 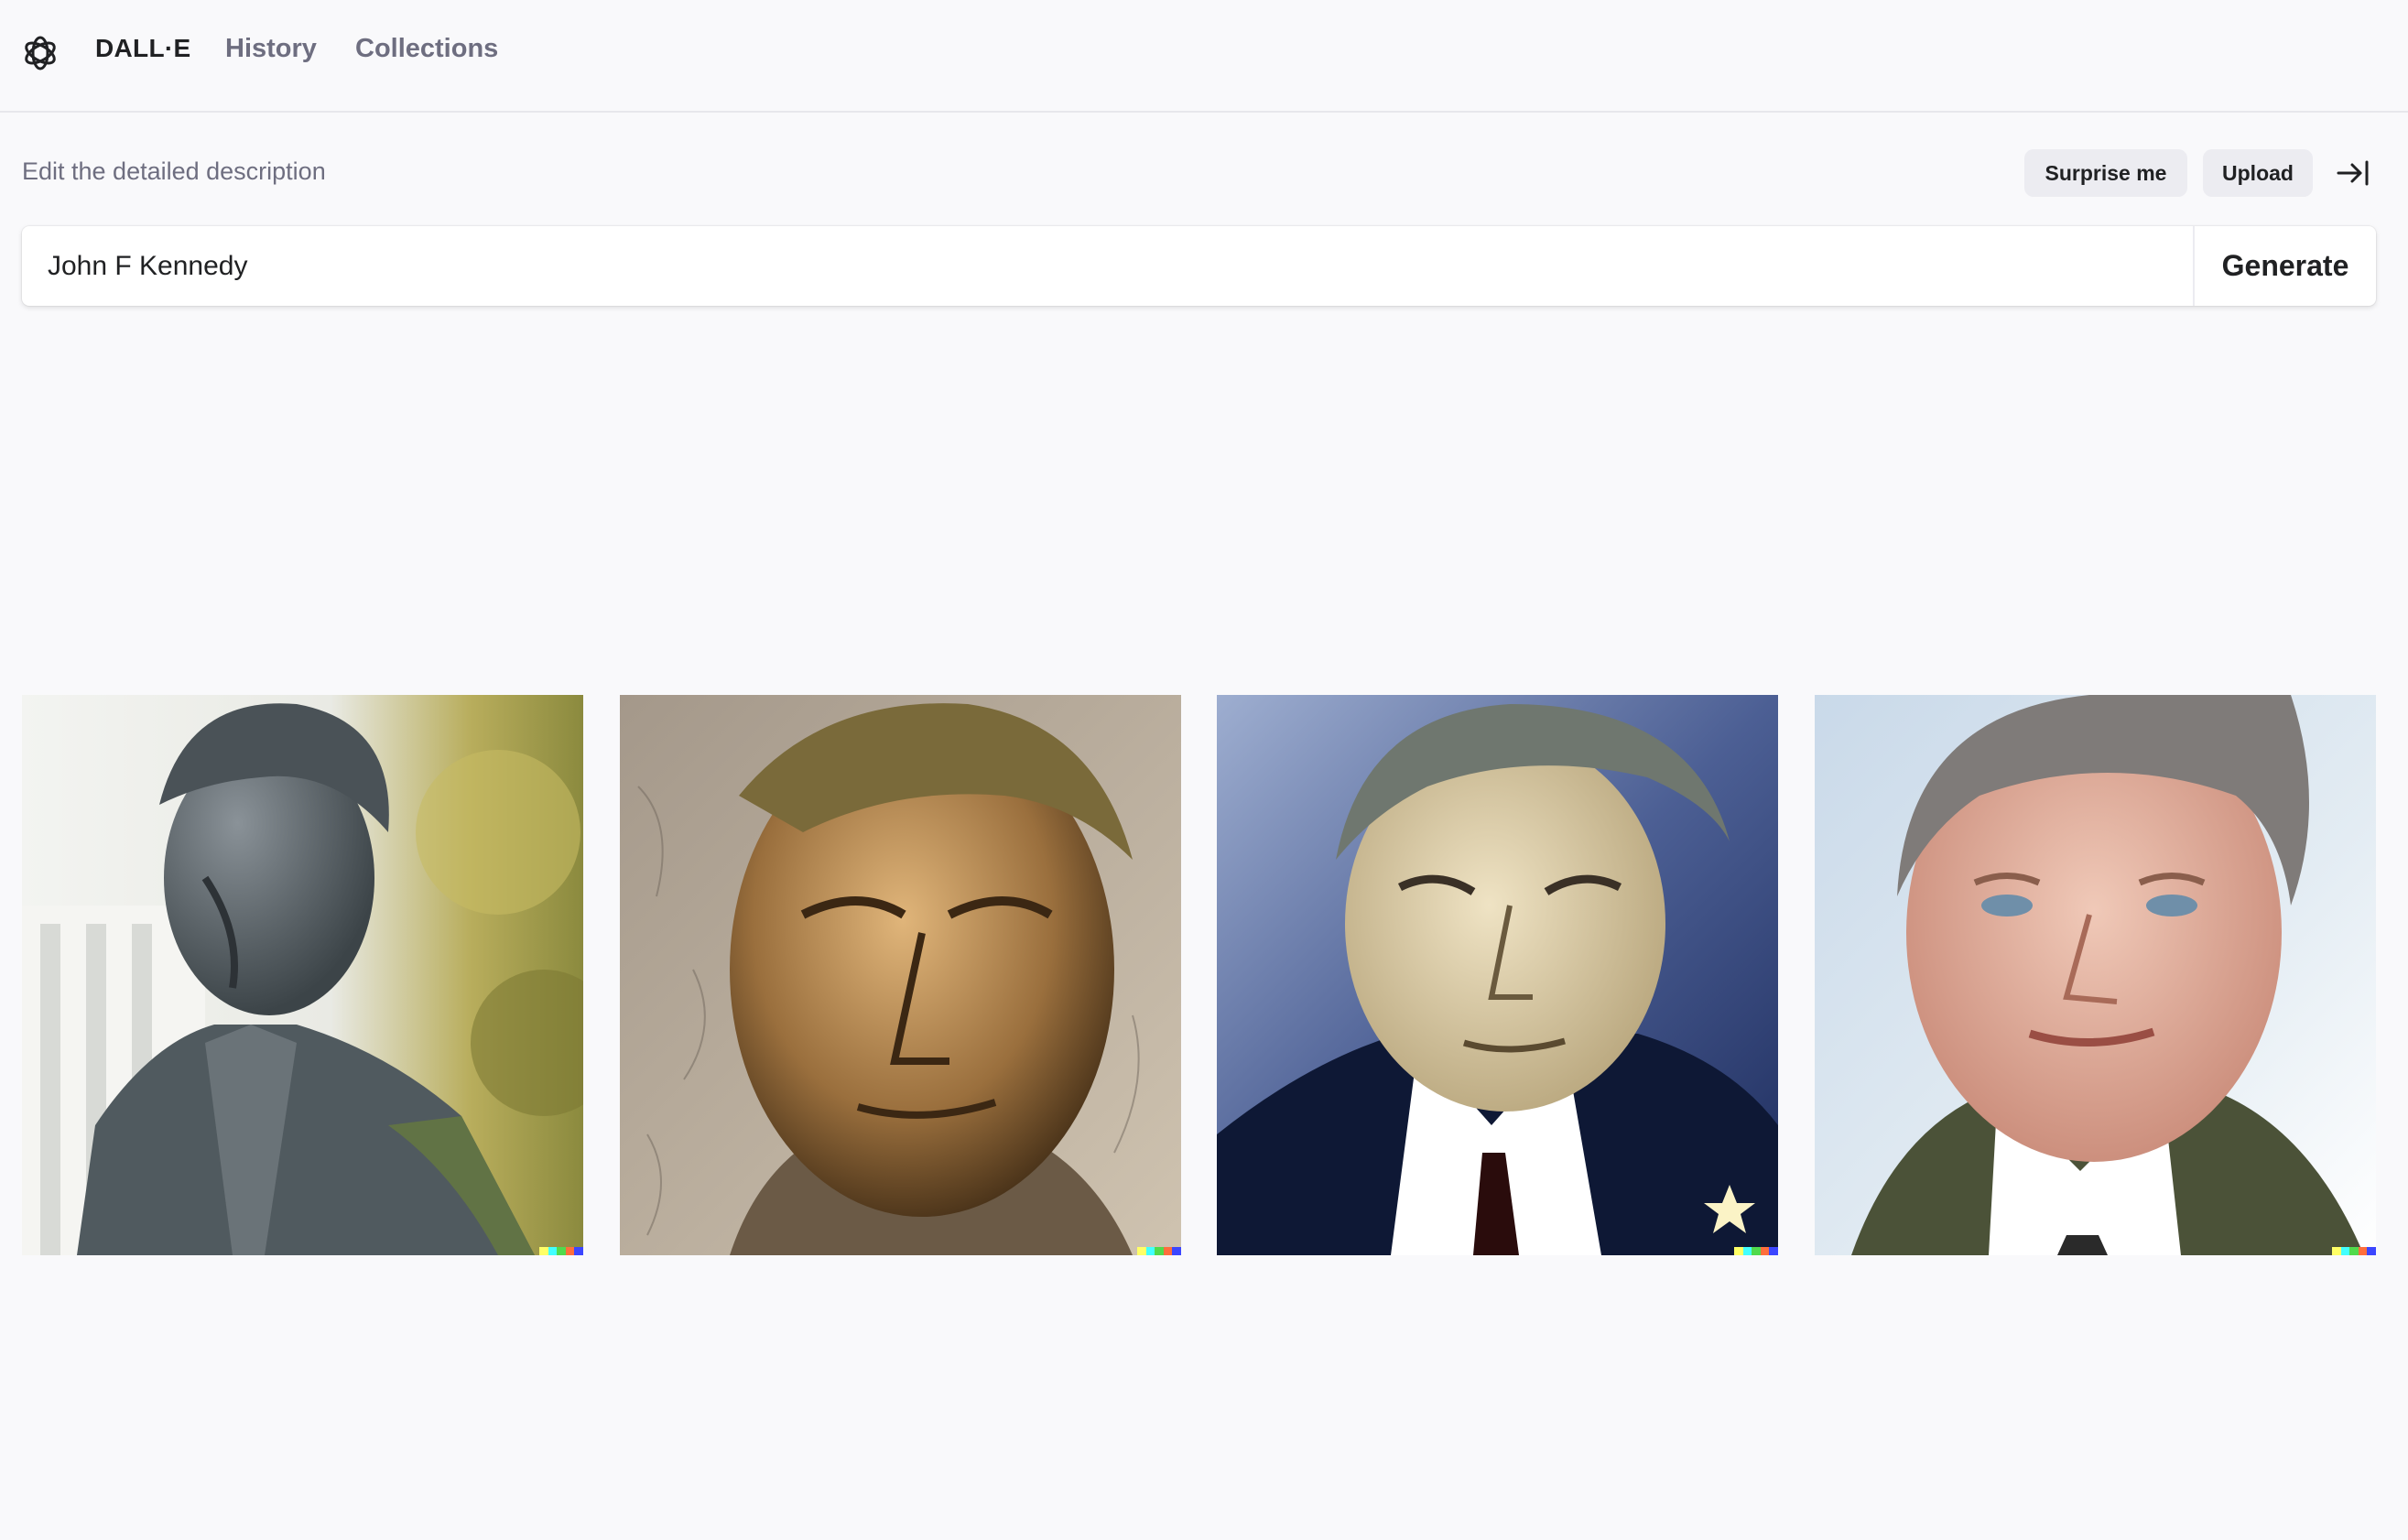 What do you see at coordinates (1204, 56) in the screenshot?
I see `top-navigation-bar: DALL·E History Collections` at bounding box center [1204, 56].